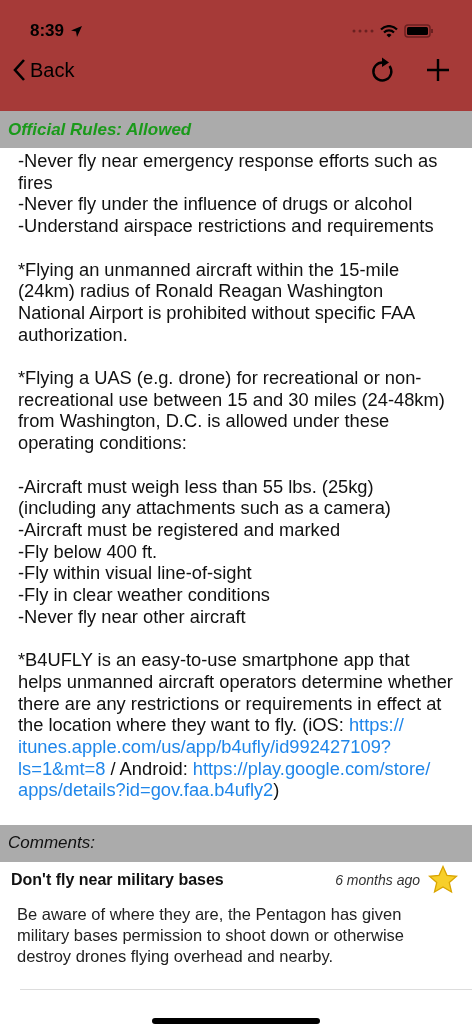  What do you see at coordinates (100, 129) in the screenshot?
I see `rules-status: Official Rules: Allowed` at bounding box center [100, 129].